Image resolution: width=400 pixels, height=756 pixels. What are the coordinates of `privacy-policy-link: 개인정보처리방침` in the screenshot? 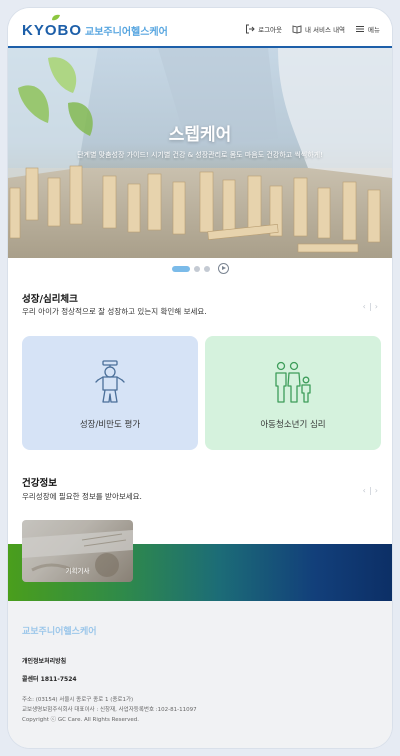 It's located at (44, 660).